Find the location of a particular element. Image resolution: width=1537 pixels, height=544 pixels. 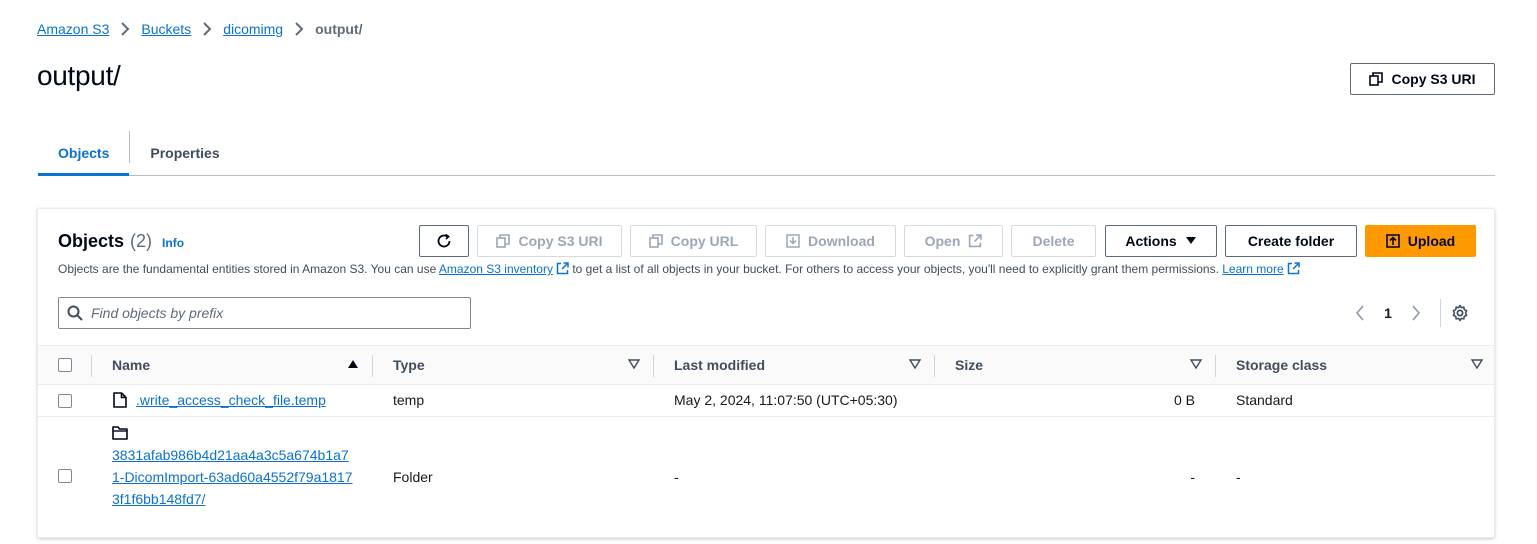

folder-icon is located at coordinates (120, 433).